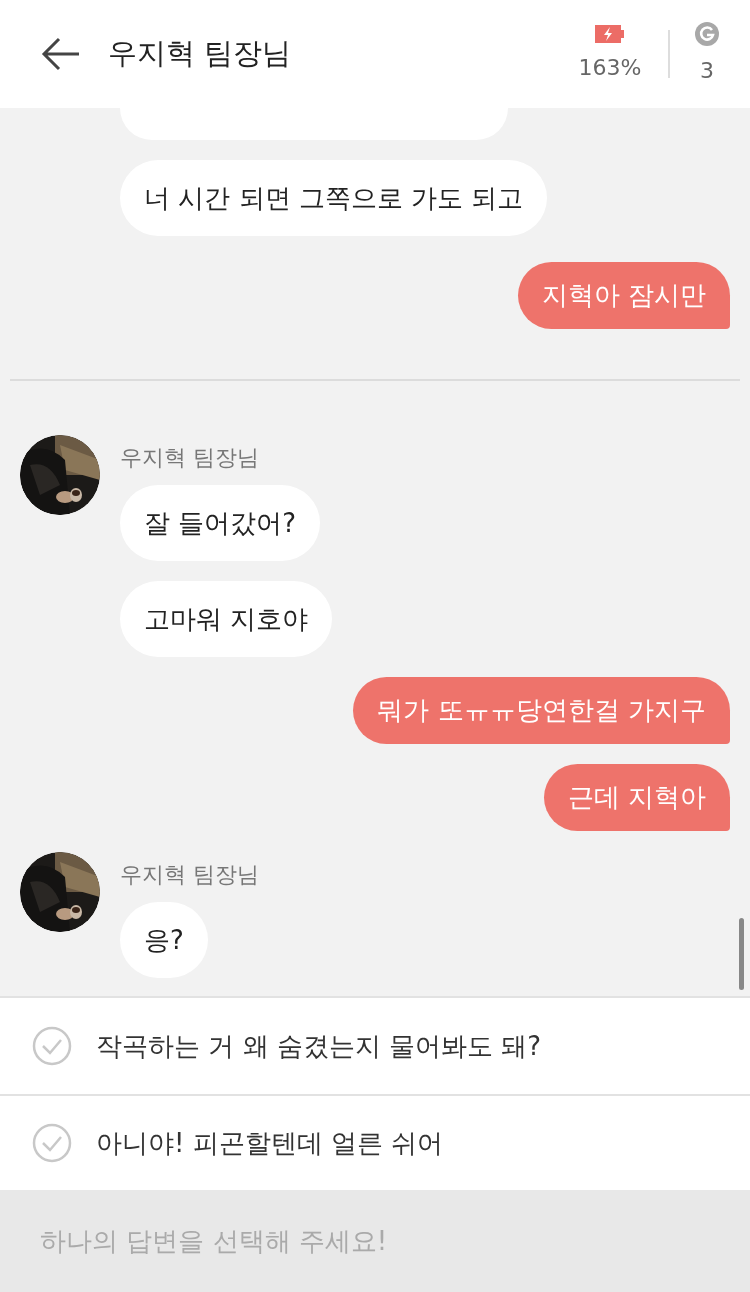  I want to click on battery-icon, so click(610, 33).